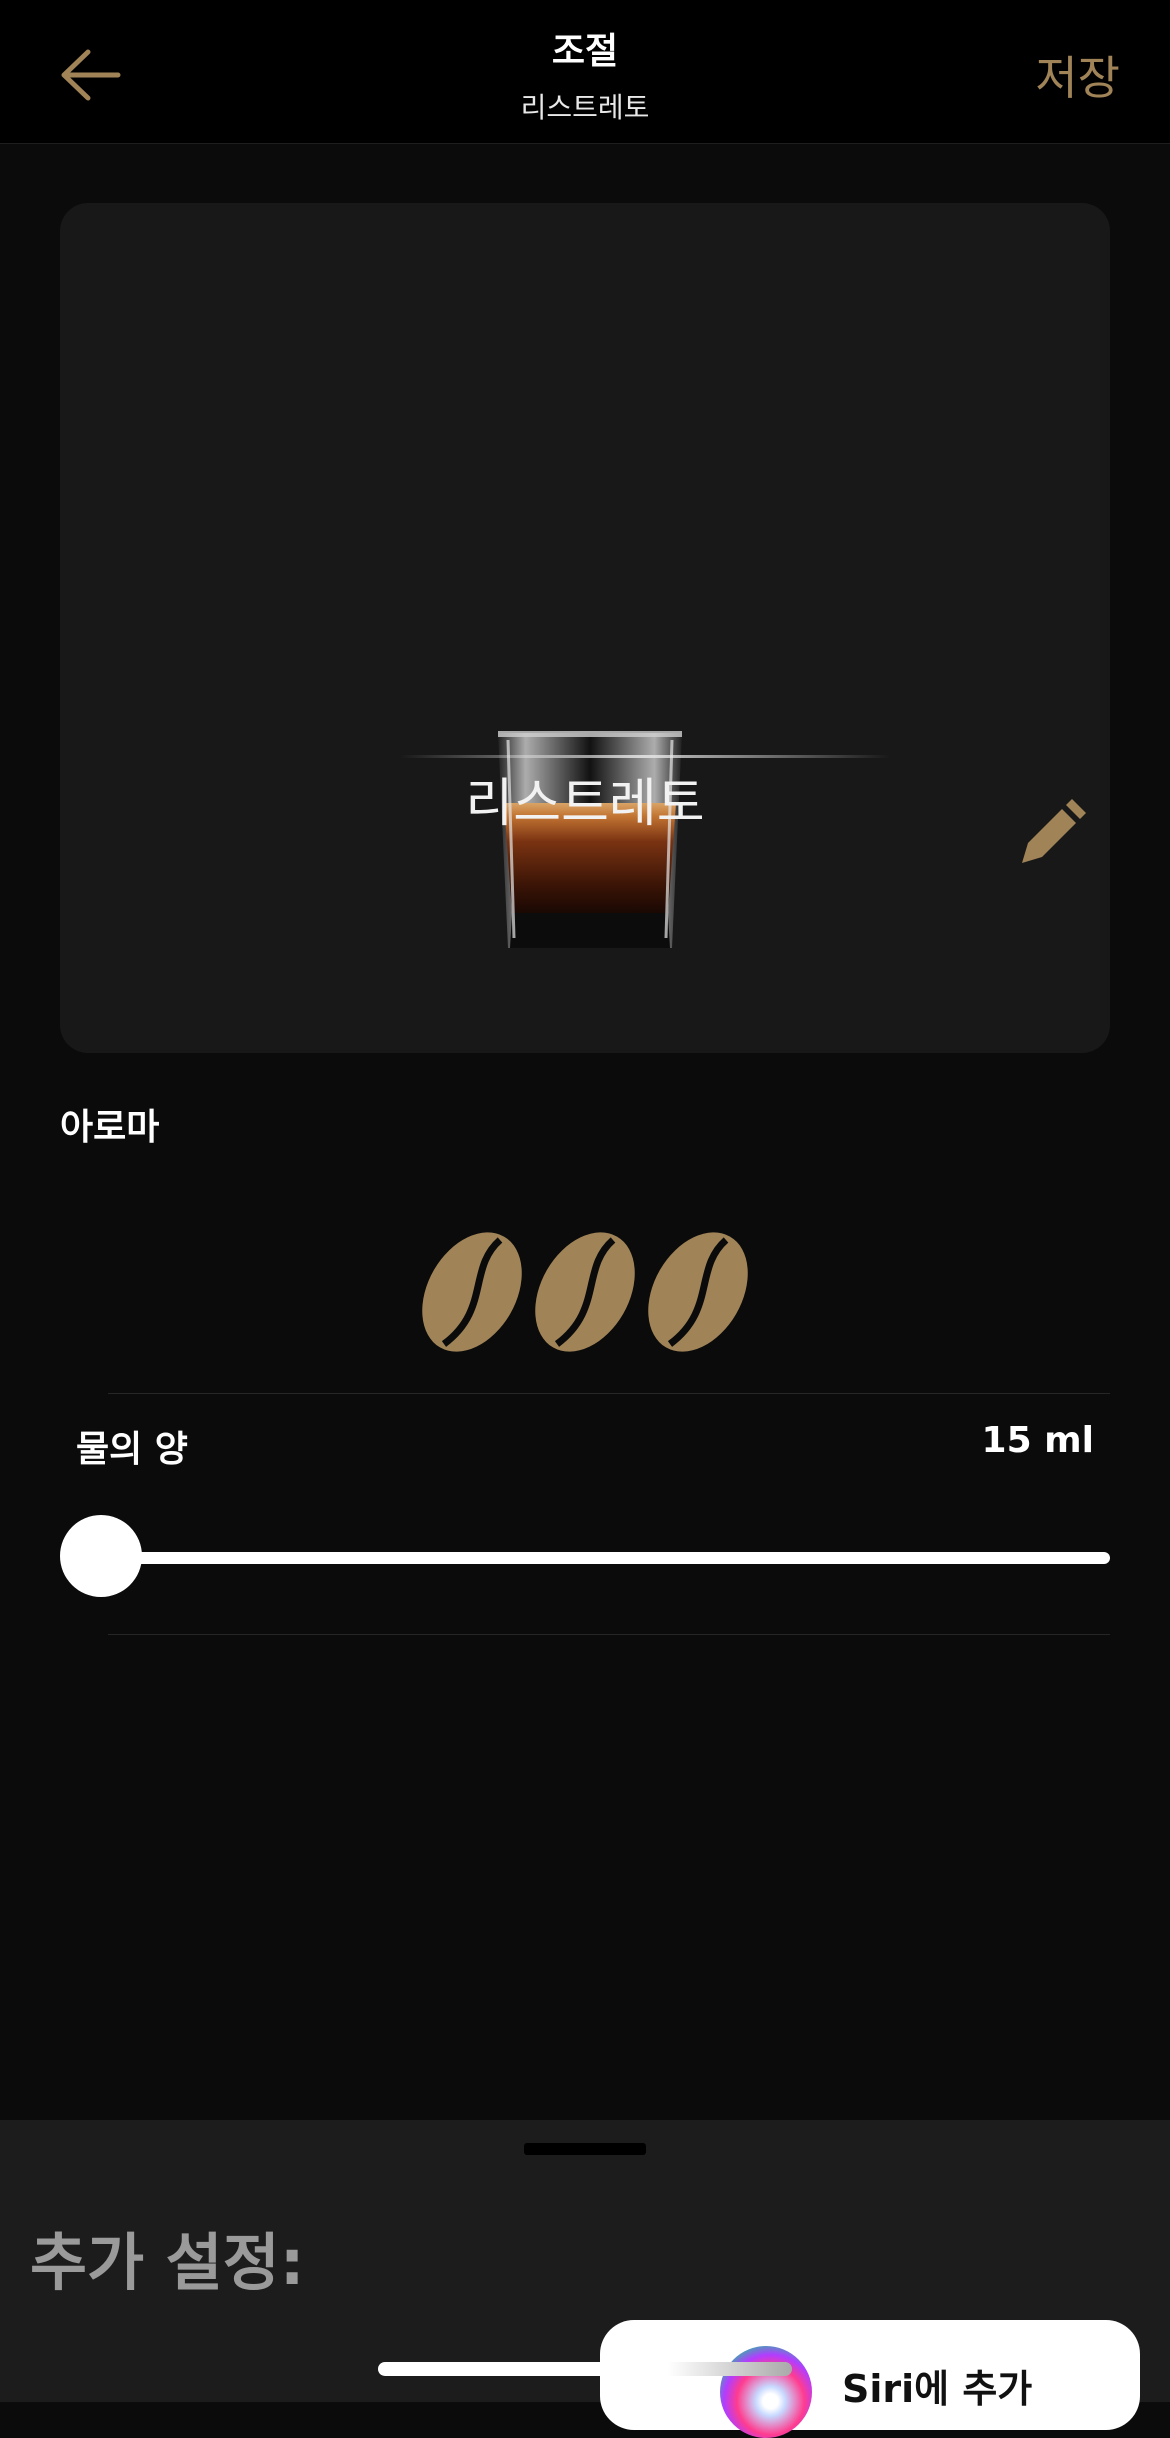 Image resolution: width=1170 pixels, height=2438 pixels. What do you see at coordinates (1077, 75) in the screenshot?
I see `save-button: 저장` at bounding box center [1077, 75].